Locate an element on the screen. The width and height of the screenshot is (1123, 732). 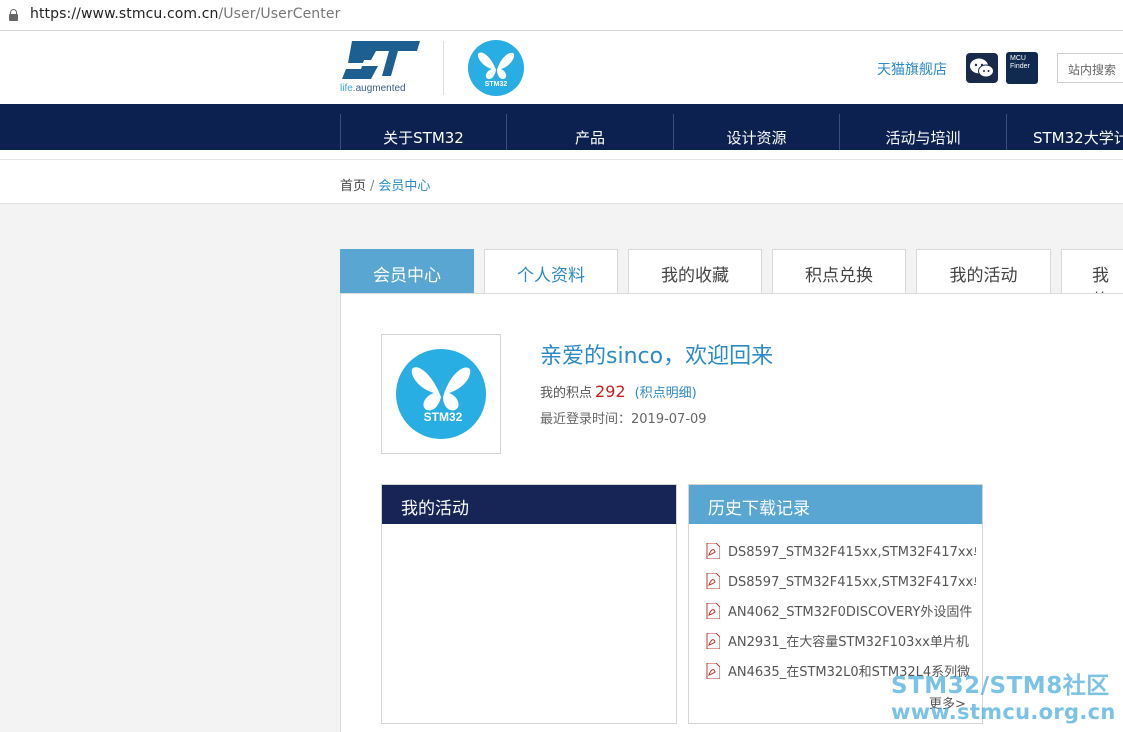
points-label: 我的积点 is located at coordinates (566, 393).